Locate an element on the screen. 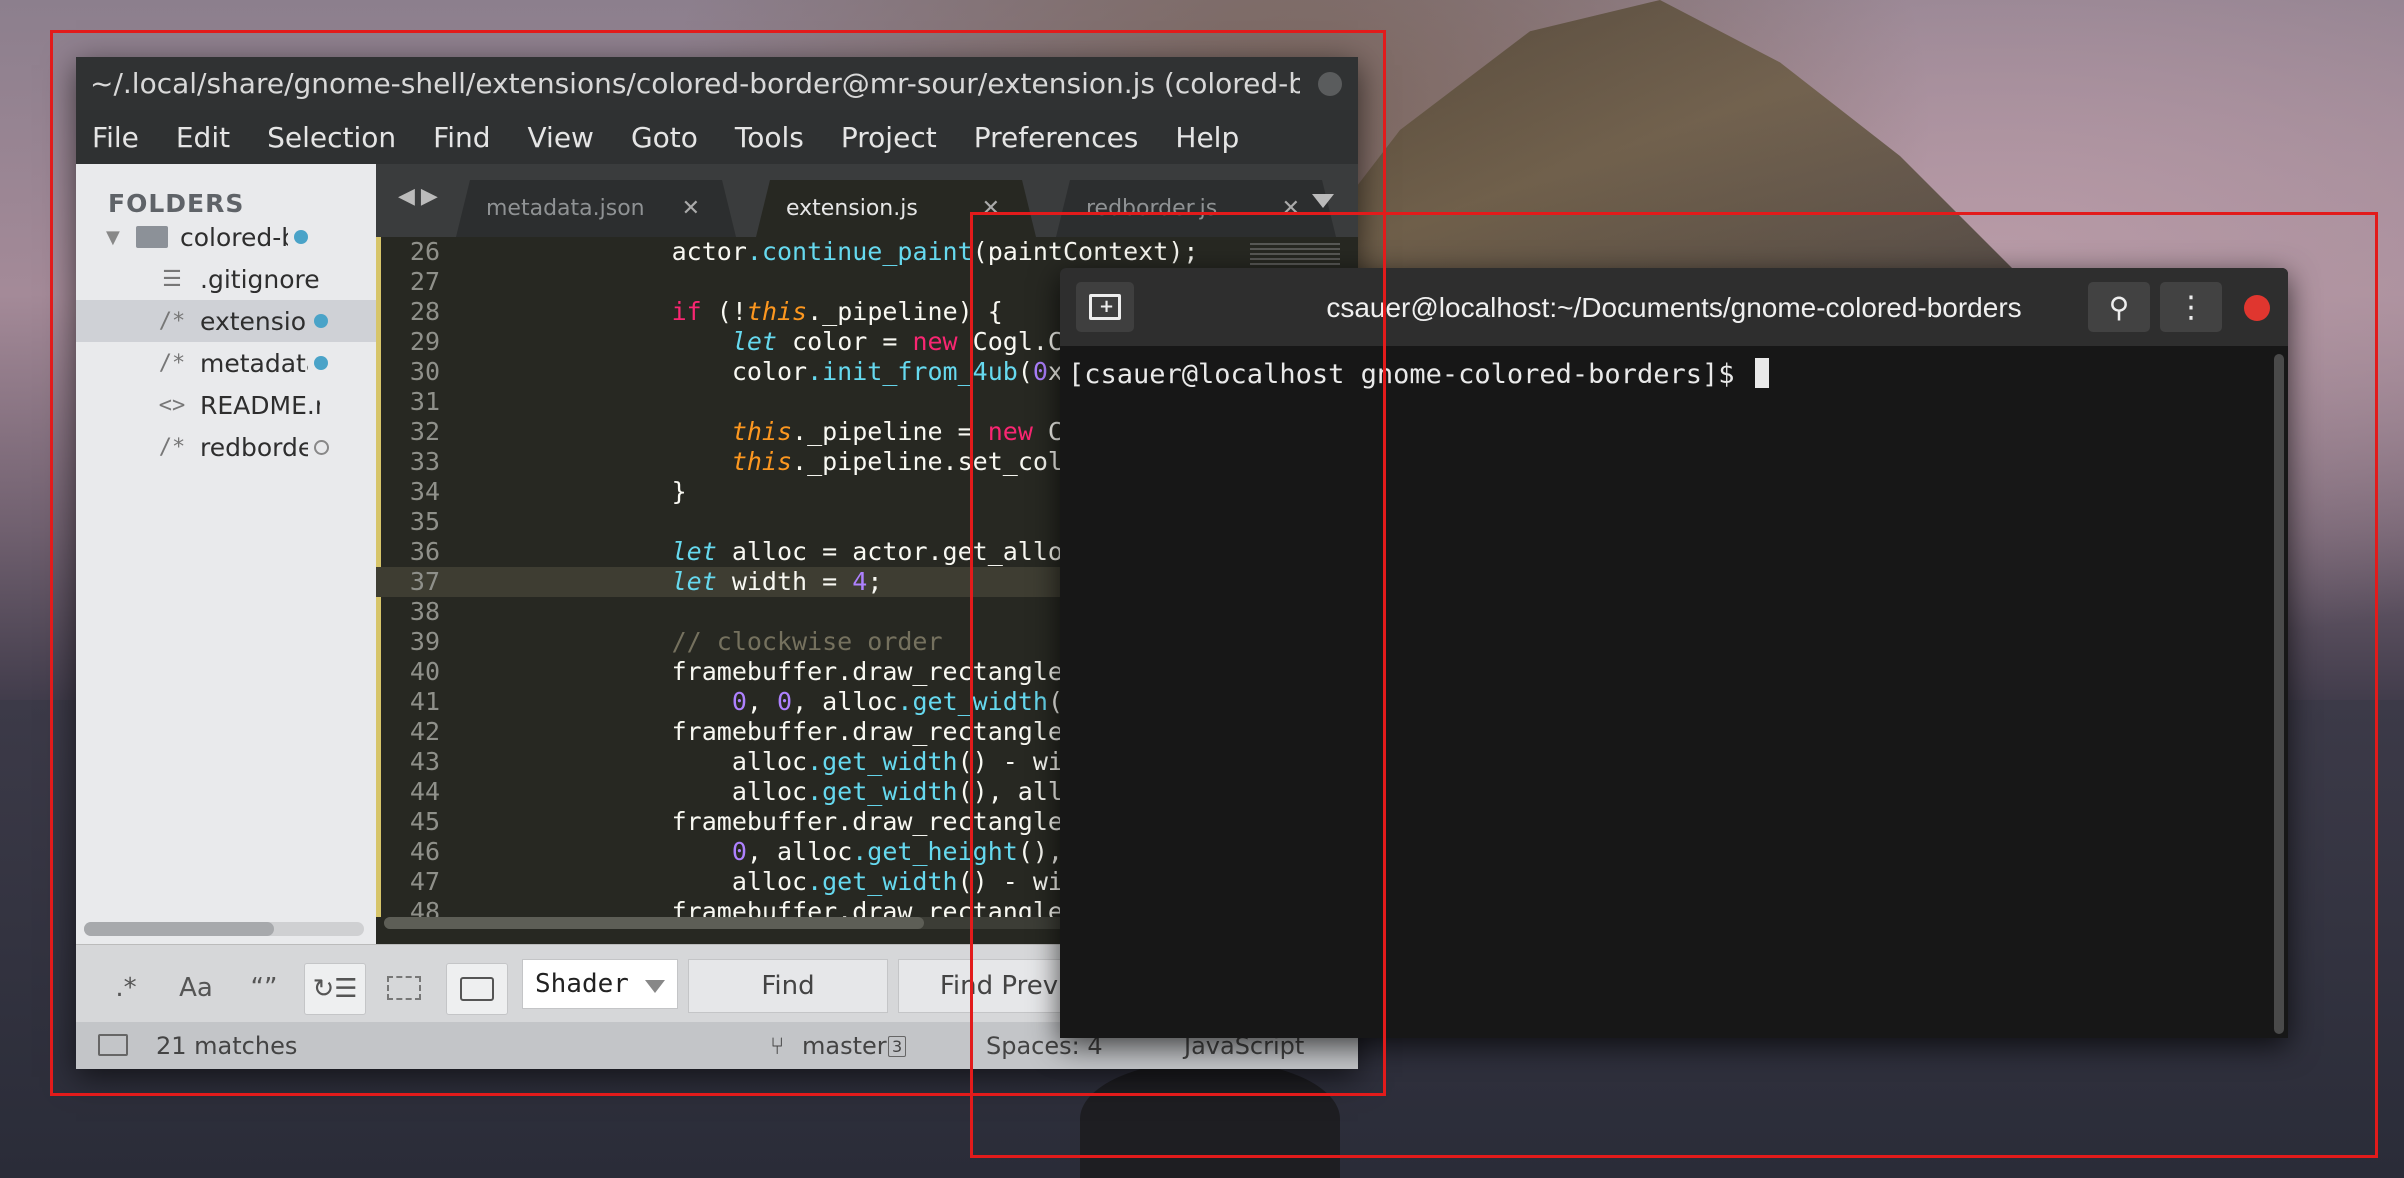 The image size is (2404, 1178). highlight-icon is located at coordinates (477, 989).